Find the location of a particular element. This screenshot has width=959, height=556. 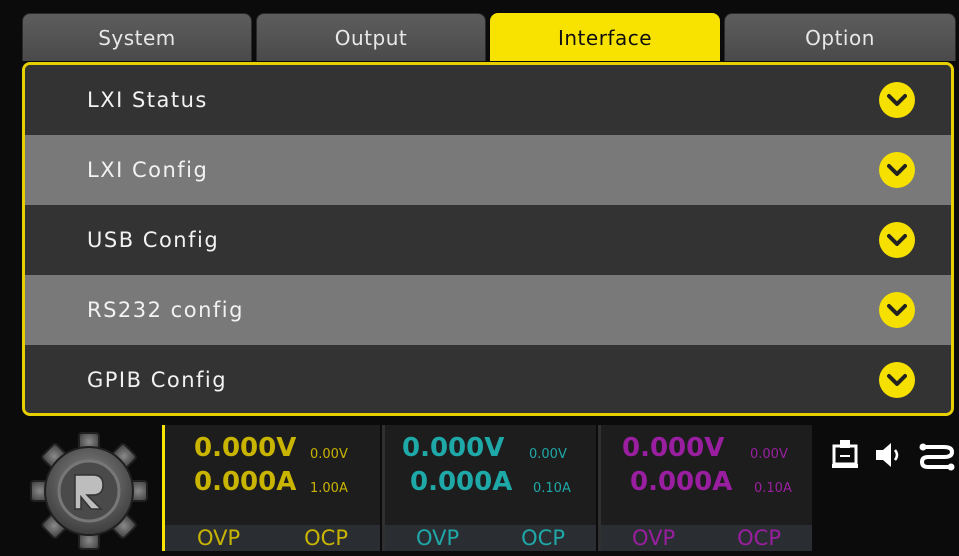

tab-bar: System Output Interface Option is located at coordinates (490, 38).